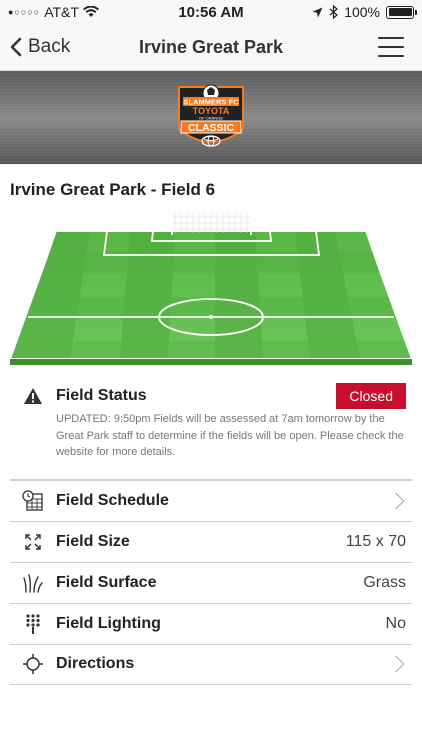 The width and height of the screenshot is (422, 750). What do you see at coordinates (211, 128) in the screenshot?
I see `logo-line-4: CLASSIC` at bounding box center [211, 128].